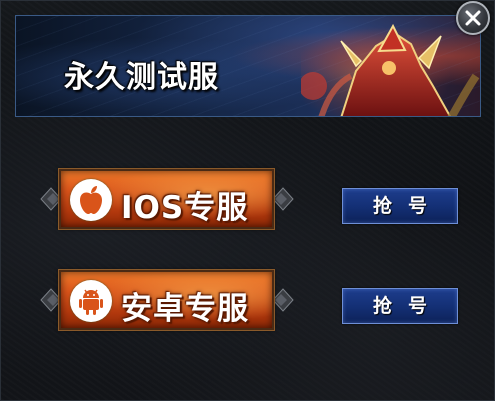 The width and height of the screenshot is (495, 401). I want to click on hero-armored-character-image, so click(390, 69).